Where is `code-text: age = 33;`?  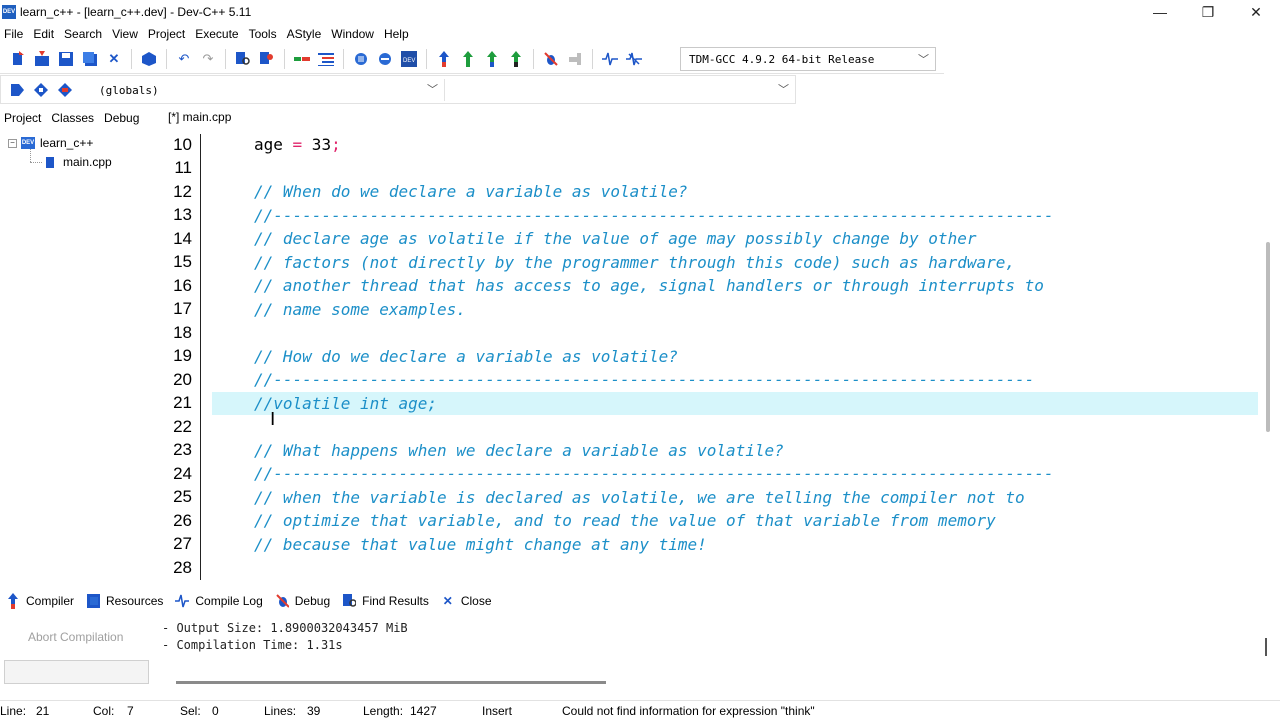
code-text: age = 33; is located at coordinates (297, 144).